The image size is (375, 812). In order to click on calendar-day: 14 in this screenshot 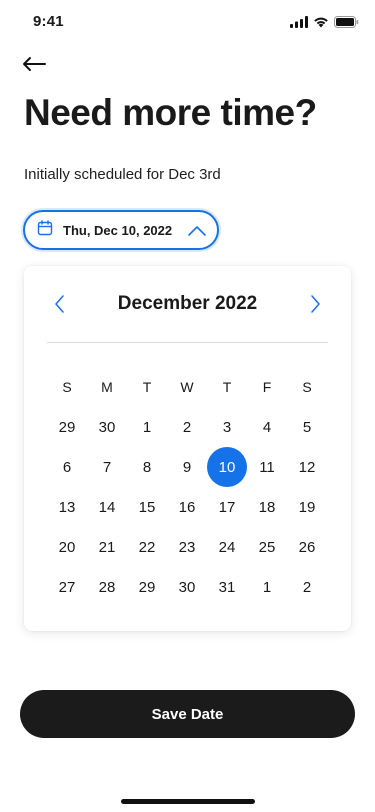, I will do `click(107, 507)`.